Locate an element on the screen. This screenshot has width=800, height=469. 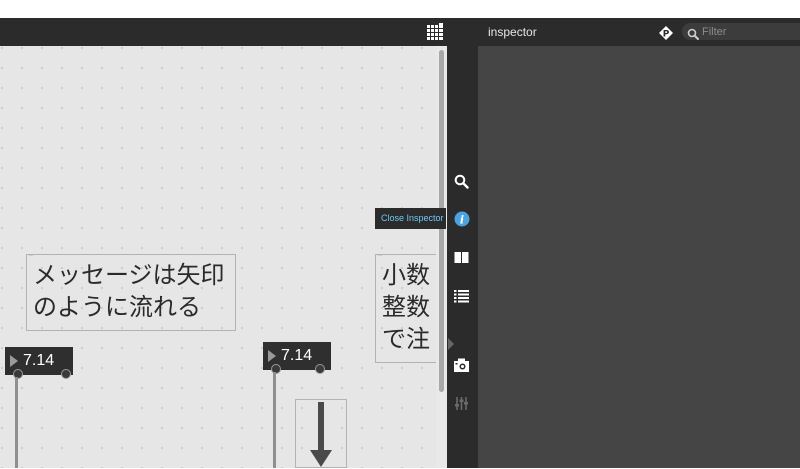
parameter-mode-icon: P is located at coordinates (666, 32).